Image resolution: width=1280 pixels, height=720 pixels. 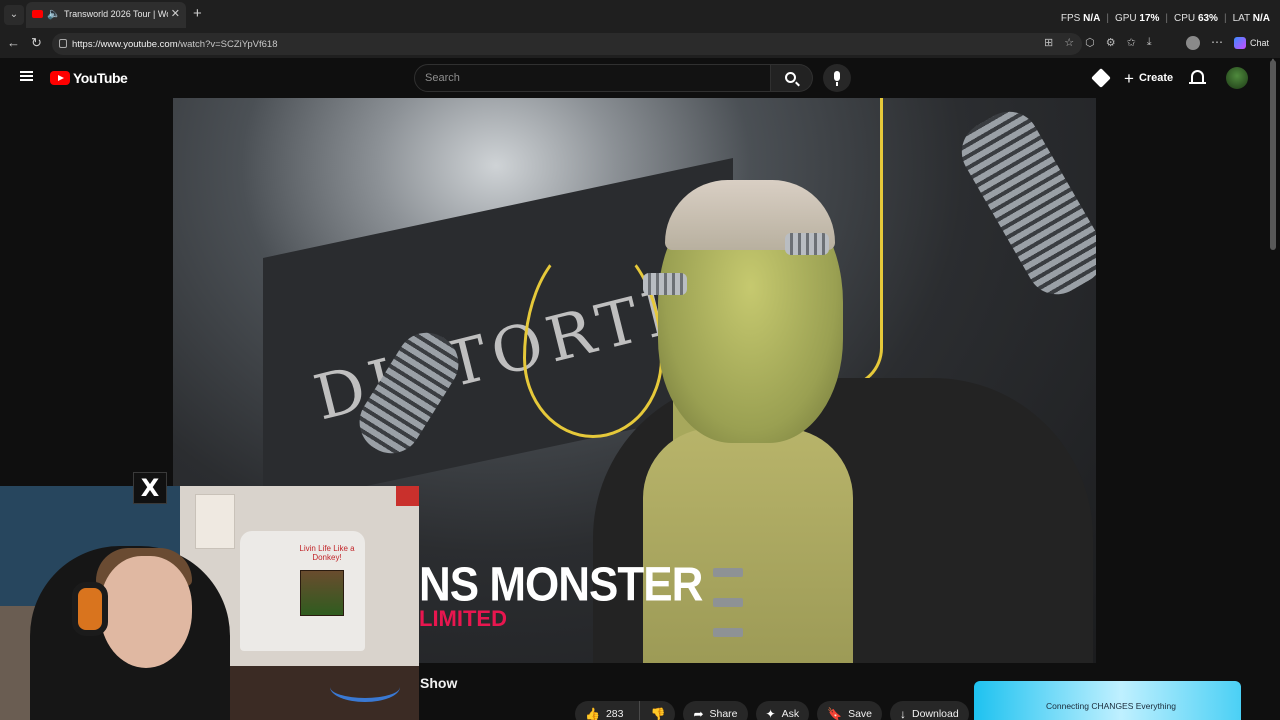 What do you see at coordinates (849, 710) in the screenshot?
I see `save-button: 🔖 Save` at bounding box center [849, 710].